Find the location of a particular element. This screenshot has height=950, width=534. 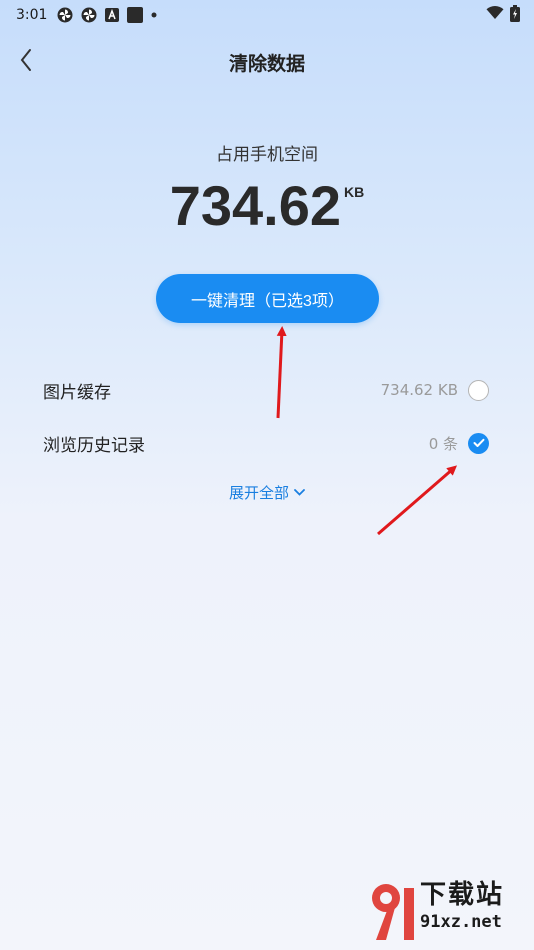

chevron-down-icon is located at coordinates (299, 492).